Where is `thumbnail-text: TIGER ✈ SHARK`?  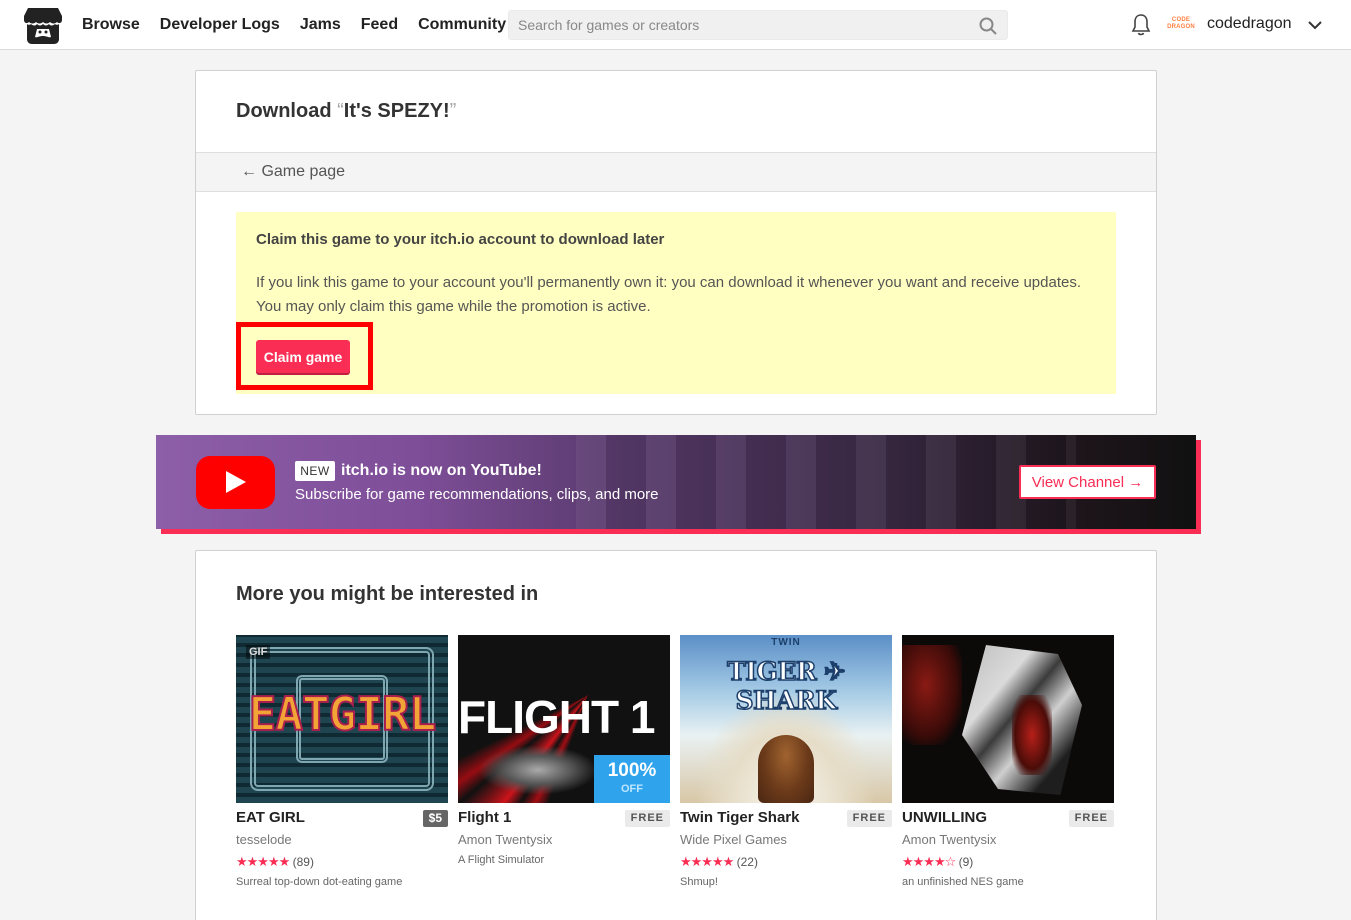 thumbnail-text: TIGER ✈ SHARK is located at coordinates (786, 686).